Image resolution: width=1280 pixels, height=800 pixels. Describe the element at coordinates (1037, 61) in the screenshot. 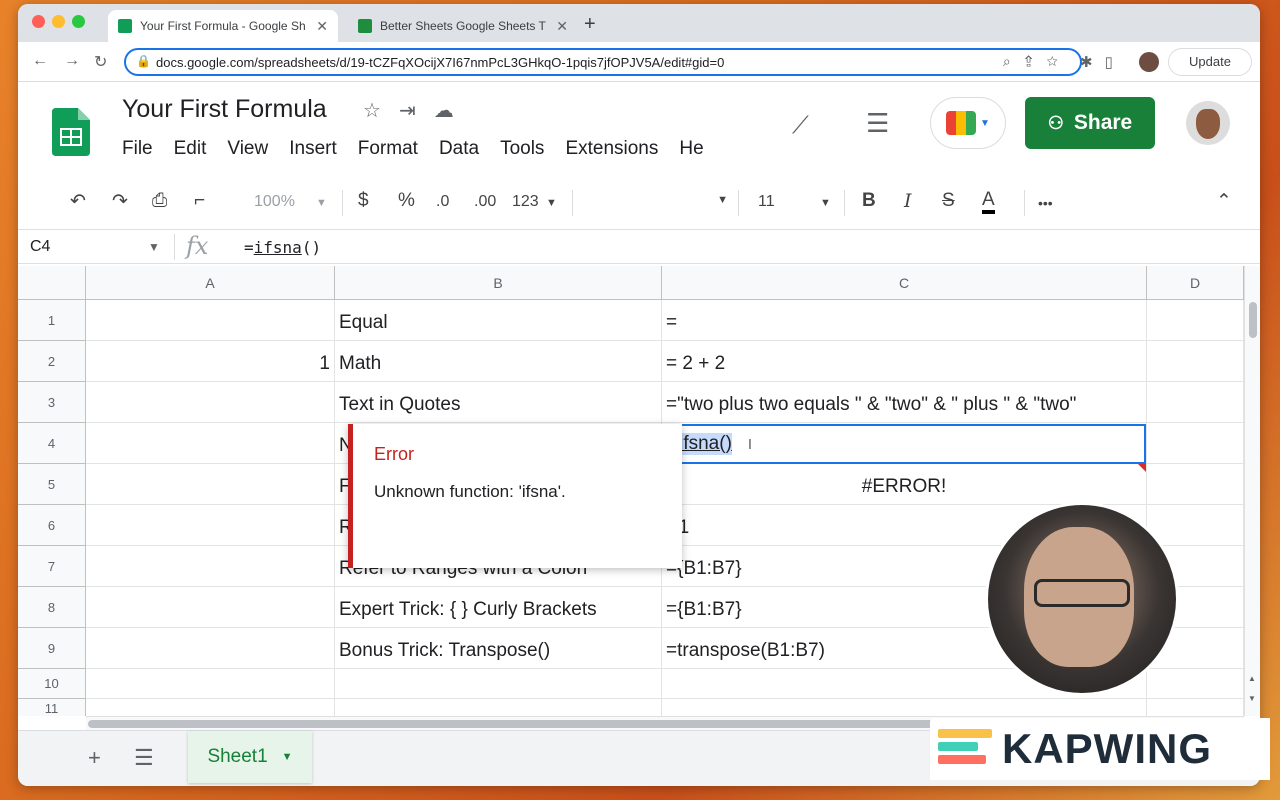

I see `omnibox-actions-icon: ⌕⇪☆` at that location.